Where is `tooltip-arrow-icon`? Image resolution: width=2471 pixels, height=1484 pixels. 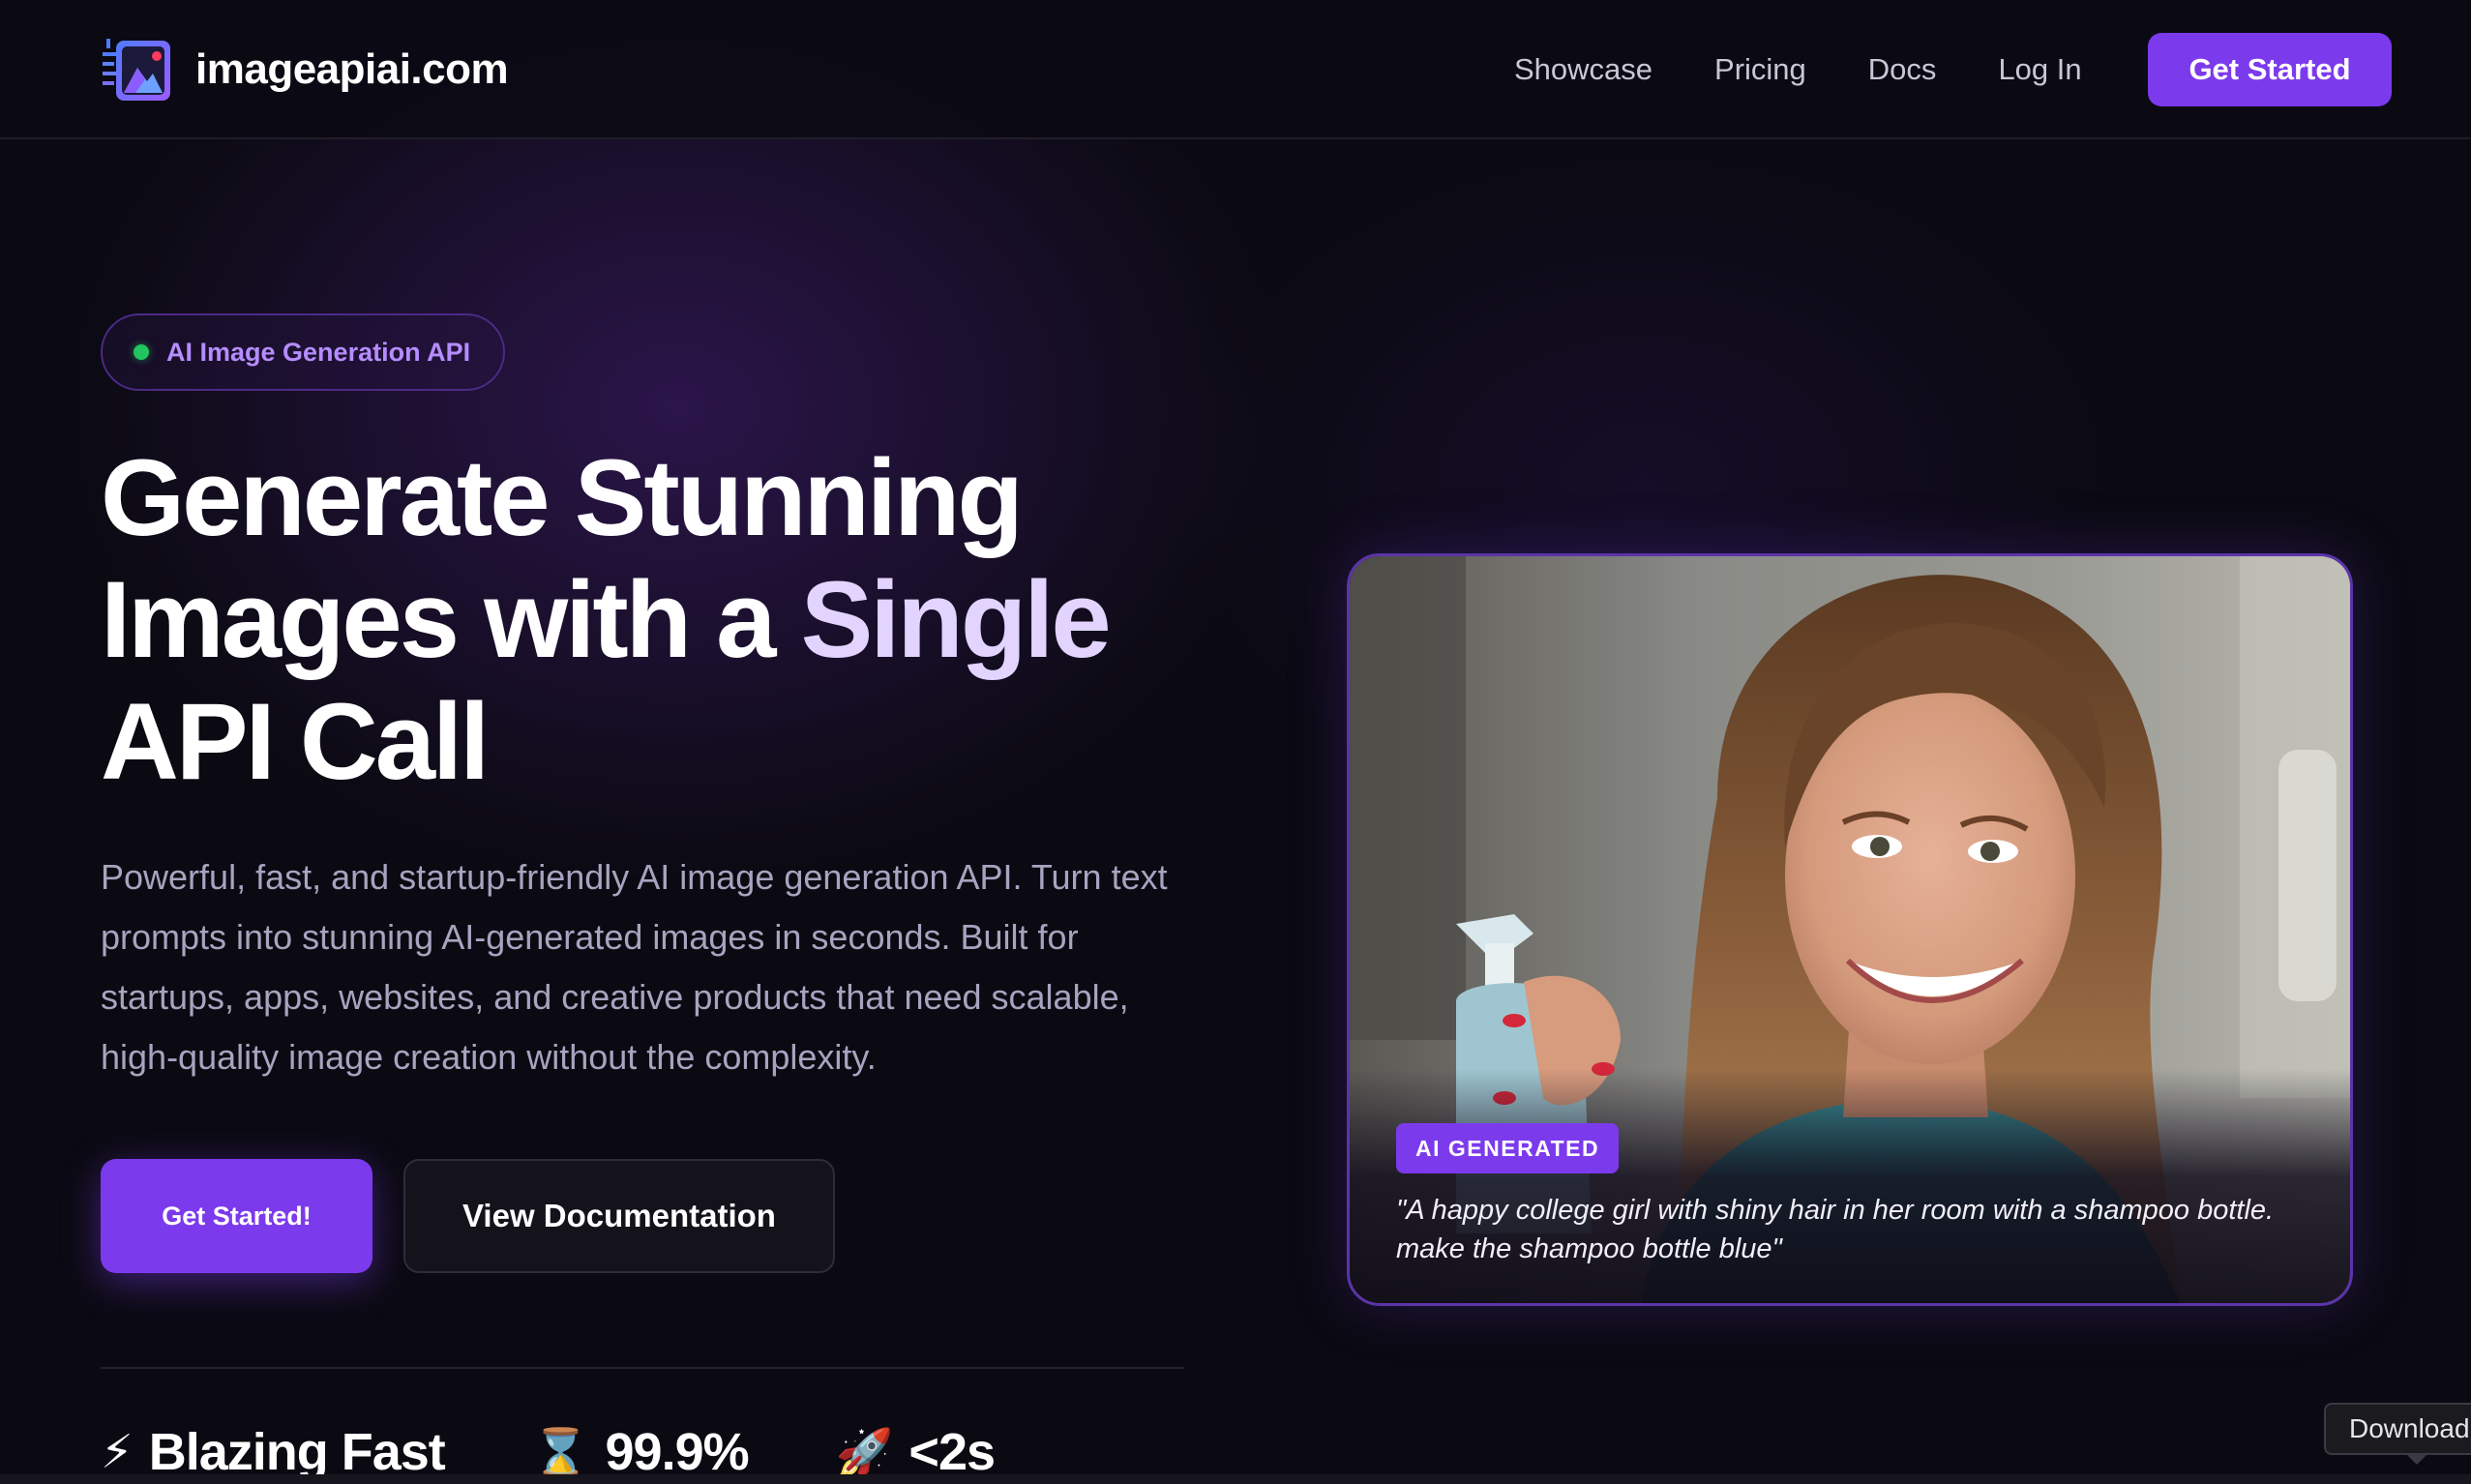
tooltip-arrow-icon is located at coordinates (2416, 1459).